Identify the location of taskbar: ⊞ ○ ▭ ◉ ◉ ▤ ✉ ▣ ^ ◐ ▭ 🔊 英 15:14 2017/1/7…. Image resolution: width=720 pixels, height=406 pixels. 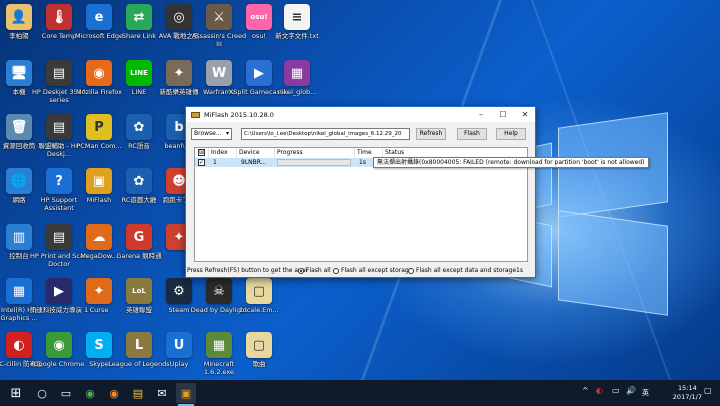
(360, 393).